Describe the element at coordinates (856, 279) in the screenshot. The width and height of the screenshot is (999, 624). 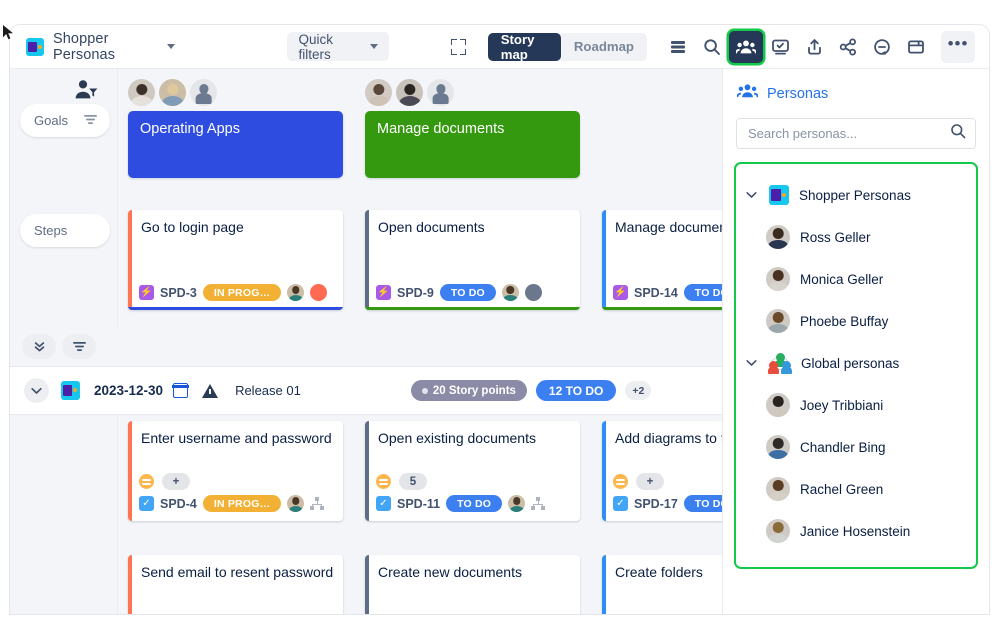
I see `persona-item: Monica Geller` at that location.